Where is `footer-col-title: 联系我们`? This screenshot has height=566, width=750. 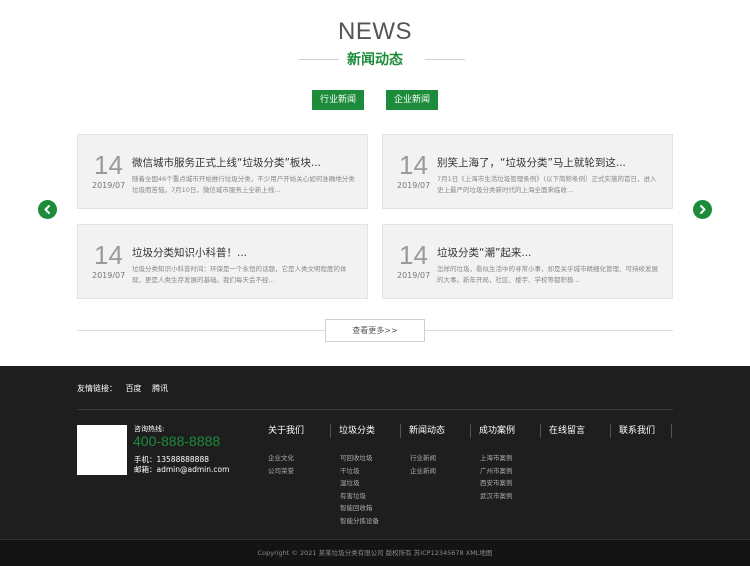 footer-col-title: 联系我们 is located at coordinates (645, 431).